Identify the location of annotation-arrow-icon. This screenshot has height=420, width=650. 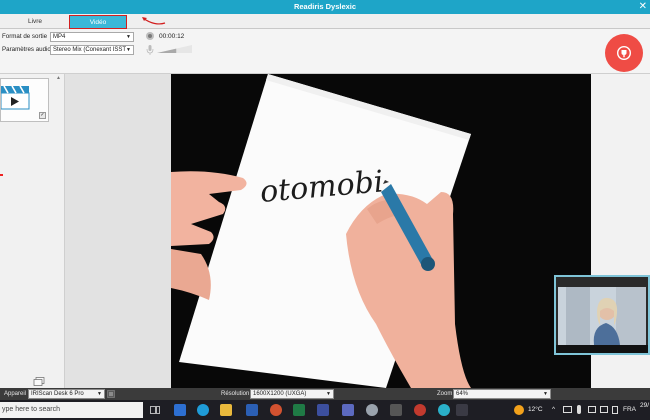
(154, 21).